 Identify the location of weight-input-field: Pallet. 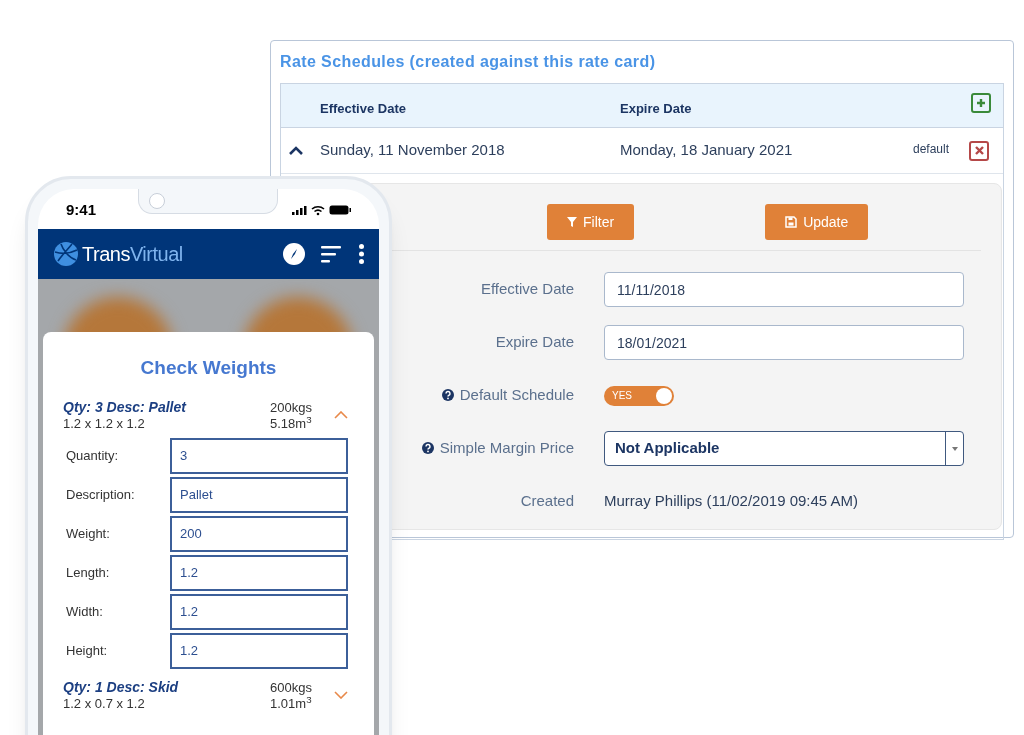
(259, 494).